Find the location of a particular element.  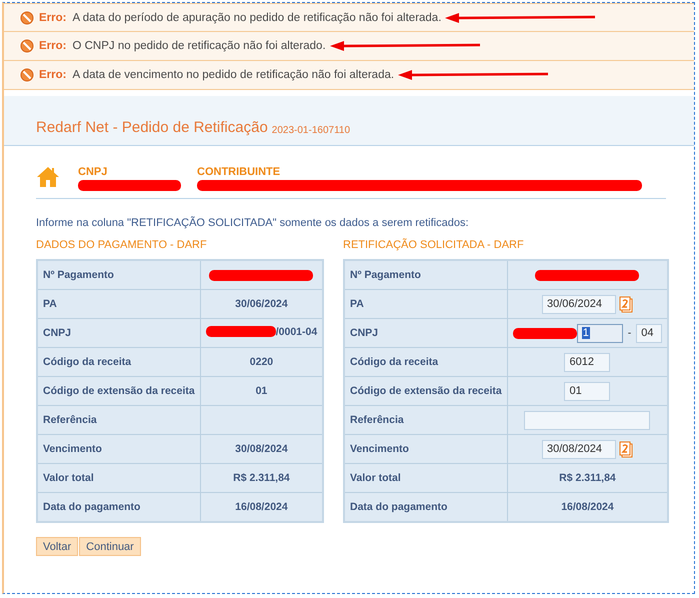

table-title: DADOS DO PAGAMENTO - DARF is located at coordinates (122, 245).